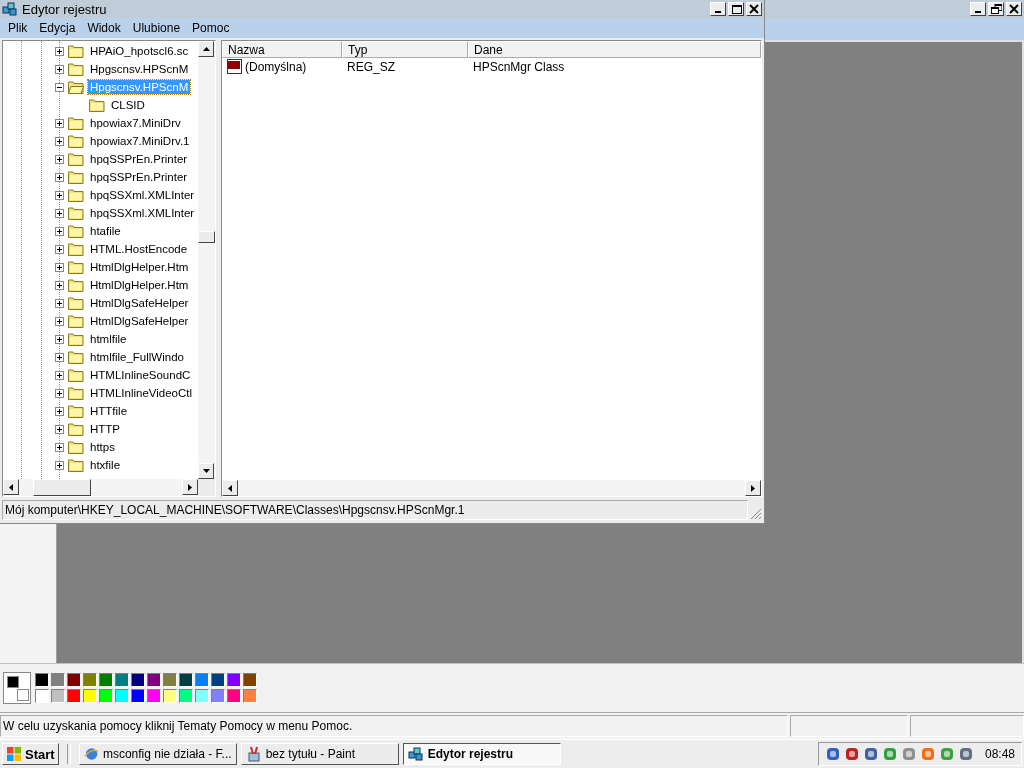 The width and height of the screenshot is (1024, 768). I want to click on tree-item: htmlfile_FullWindo, so click(137, 357).